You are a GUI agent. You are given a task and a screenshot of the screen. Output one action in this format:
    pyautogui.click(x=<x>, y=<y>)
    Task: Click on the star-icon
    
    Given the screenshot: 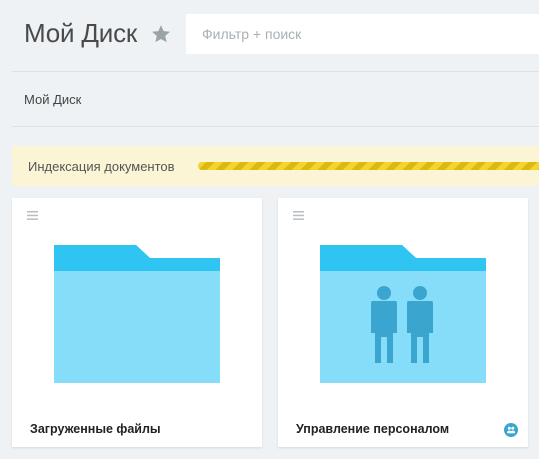 What is the action you would take?
    pyautogui.click(x=161, y=34)
    